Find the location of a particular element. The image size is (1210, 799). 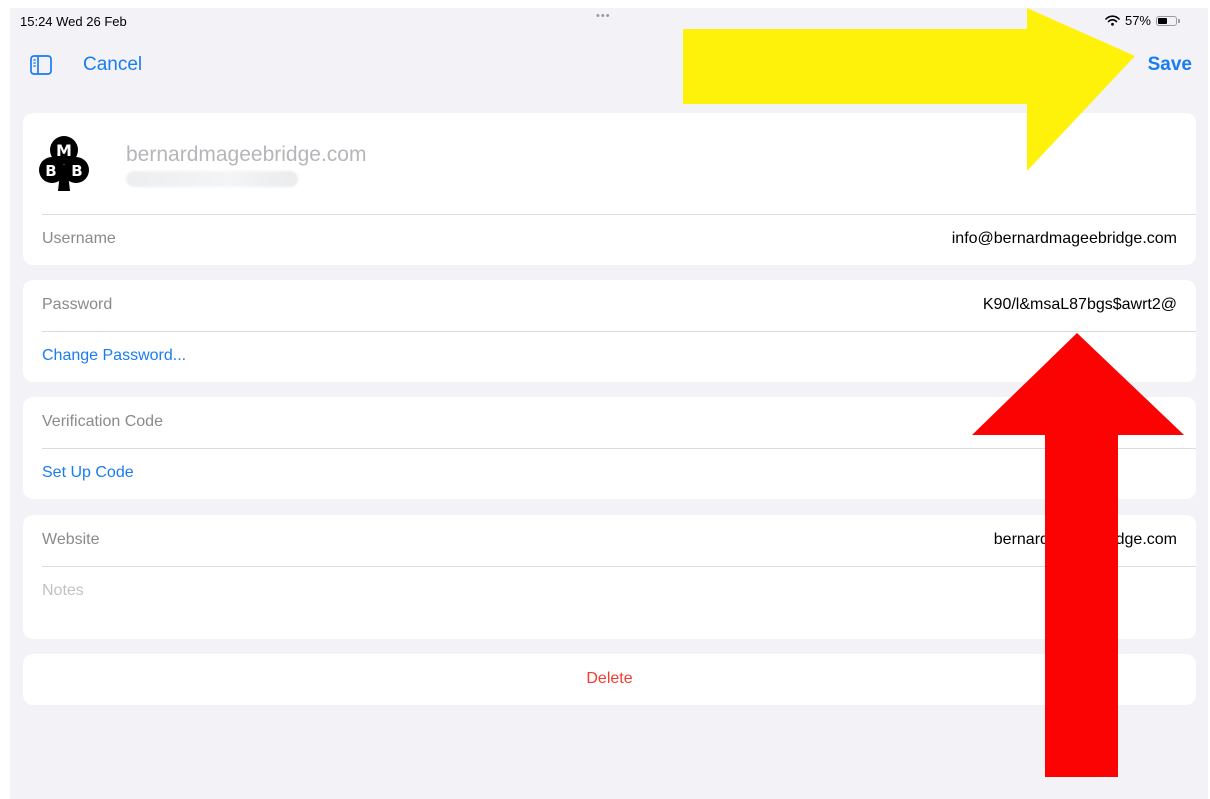

status-right: 57% is located at coordinates (1142, 20).